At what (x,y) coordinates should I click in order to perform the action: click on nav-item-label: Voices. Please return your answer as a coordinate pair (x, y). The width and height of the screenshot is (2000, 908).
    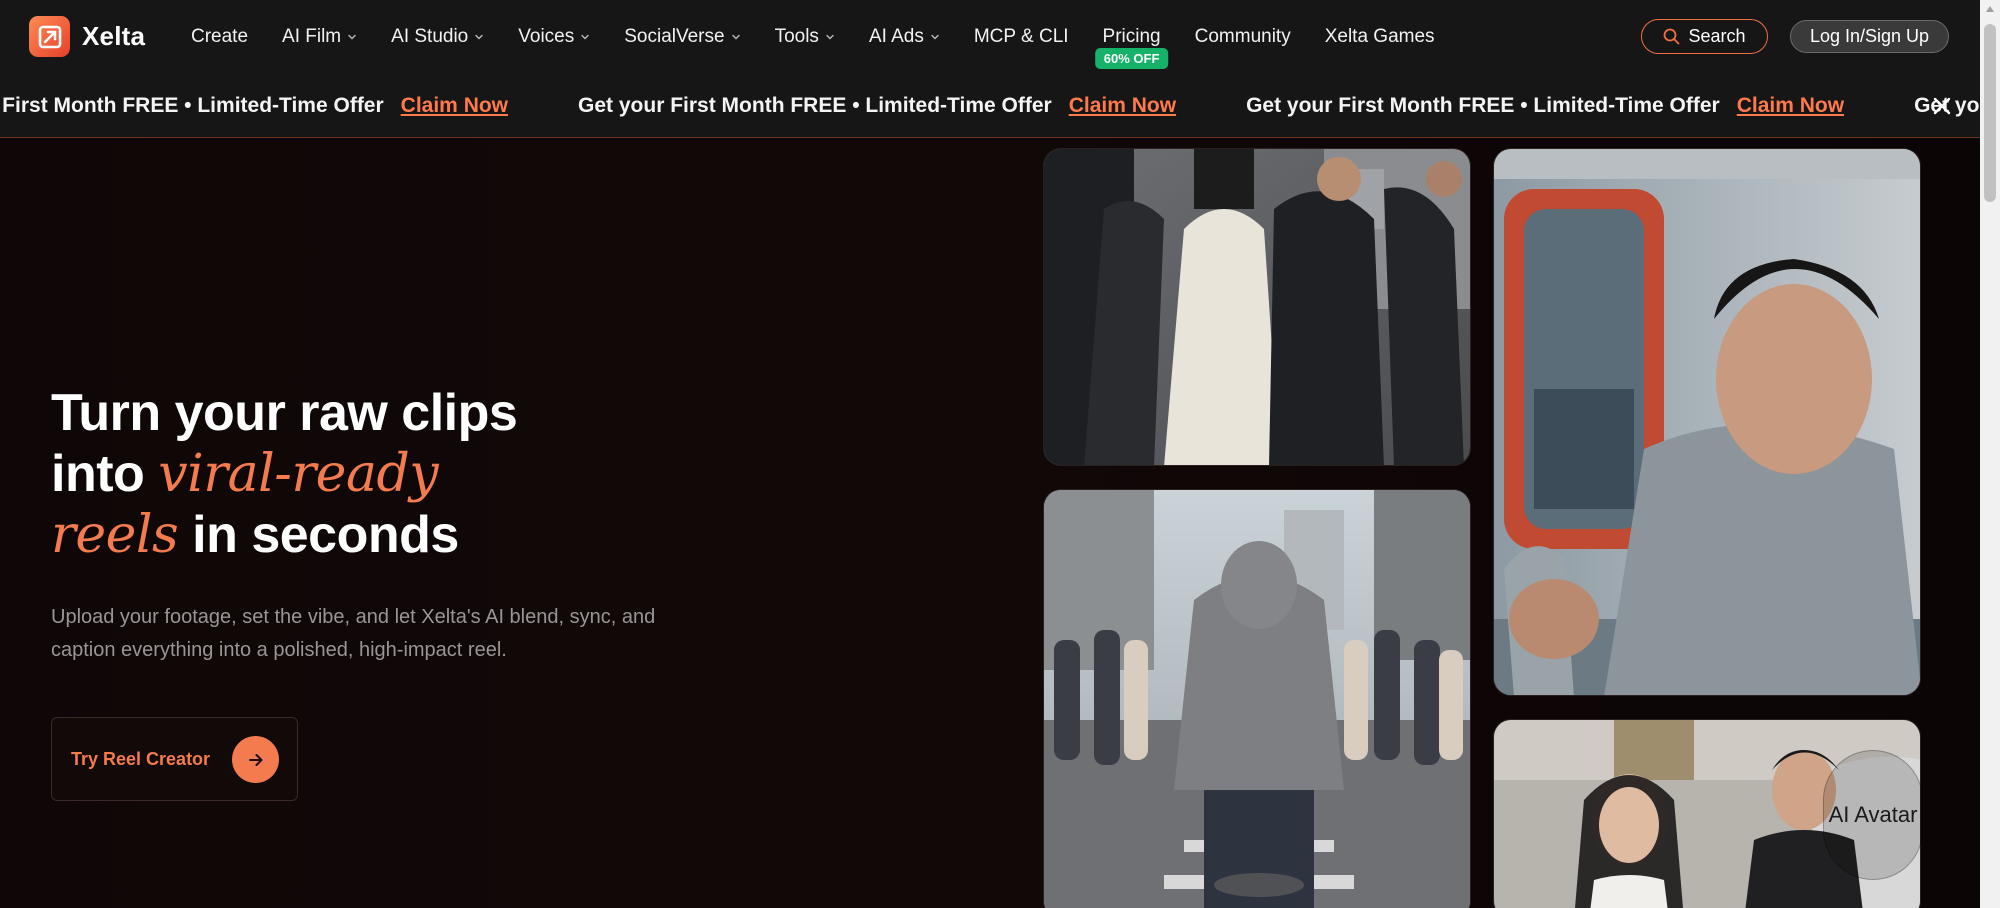
    Looking at the image, I should click on (546, 36).